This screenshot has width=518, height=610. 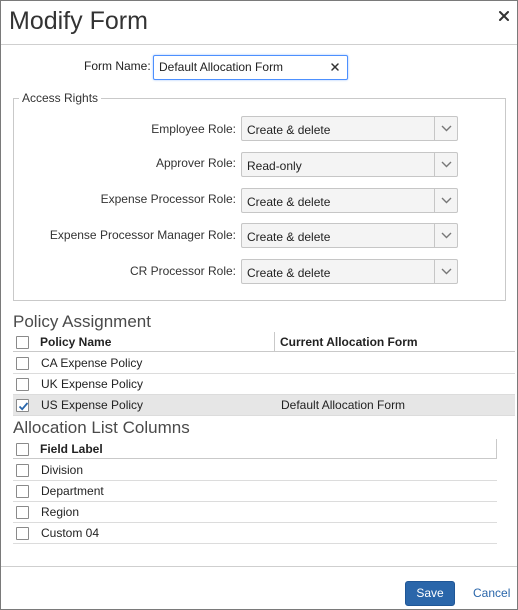 I want to click on form-name-label: Form Name:, so click(x=117, y=66).